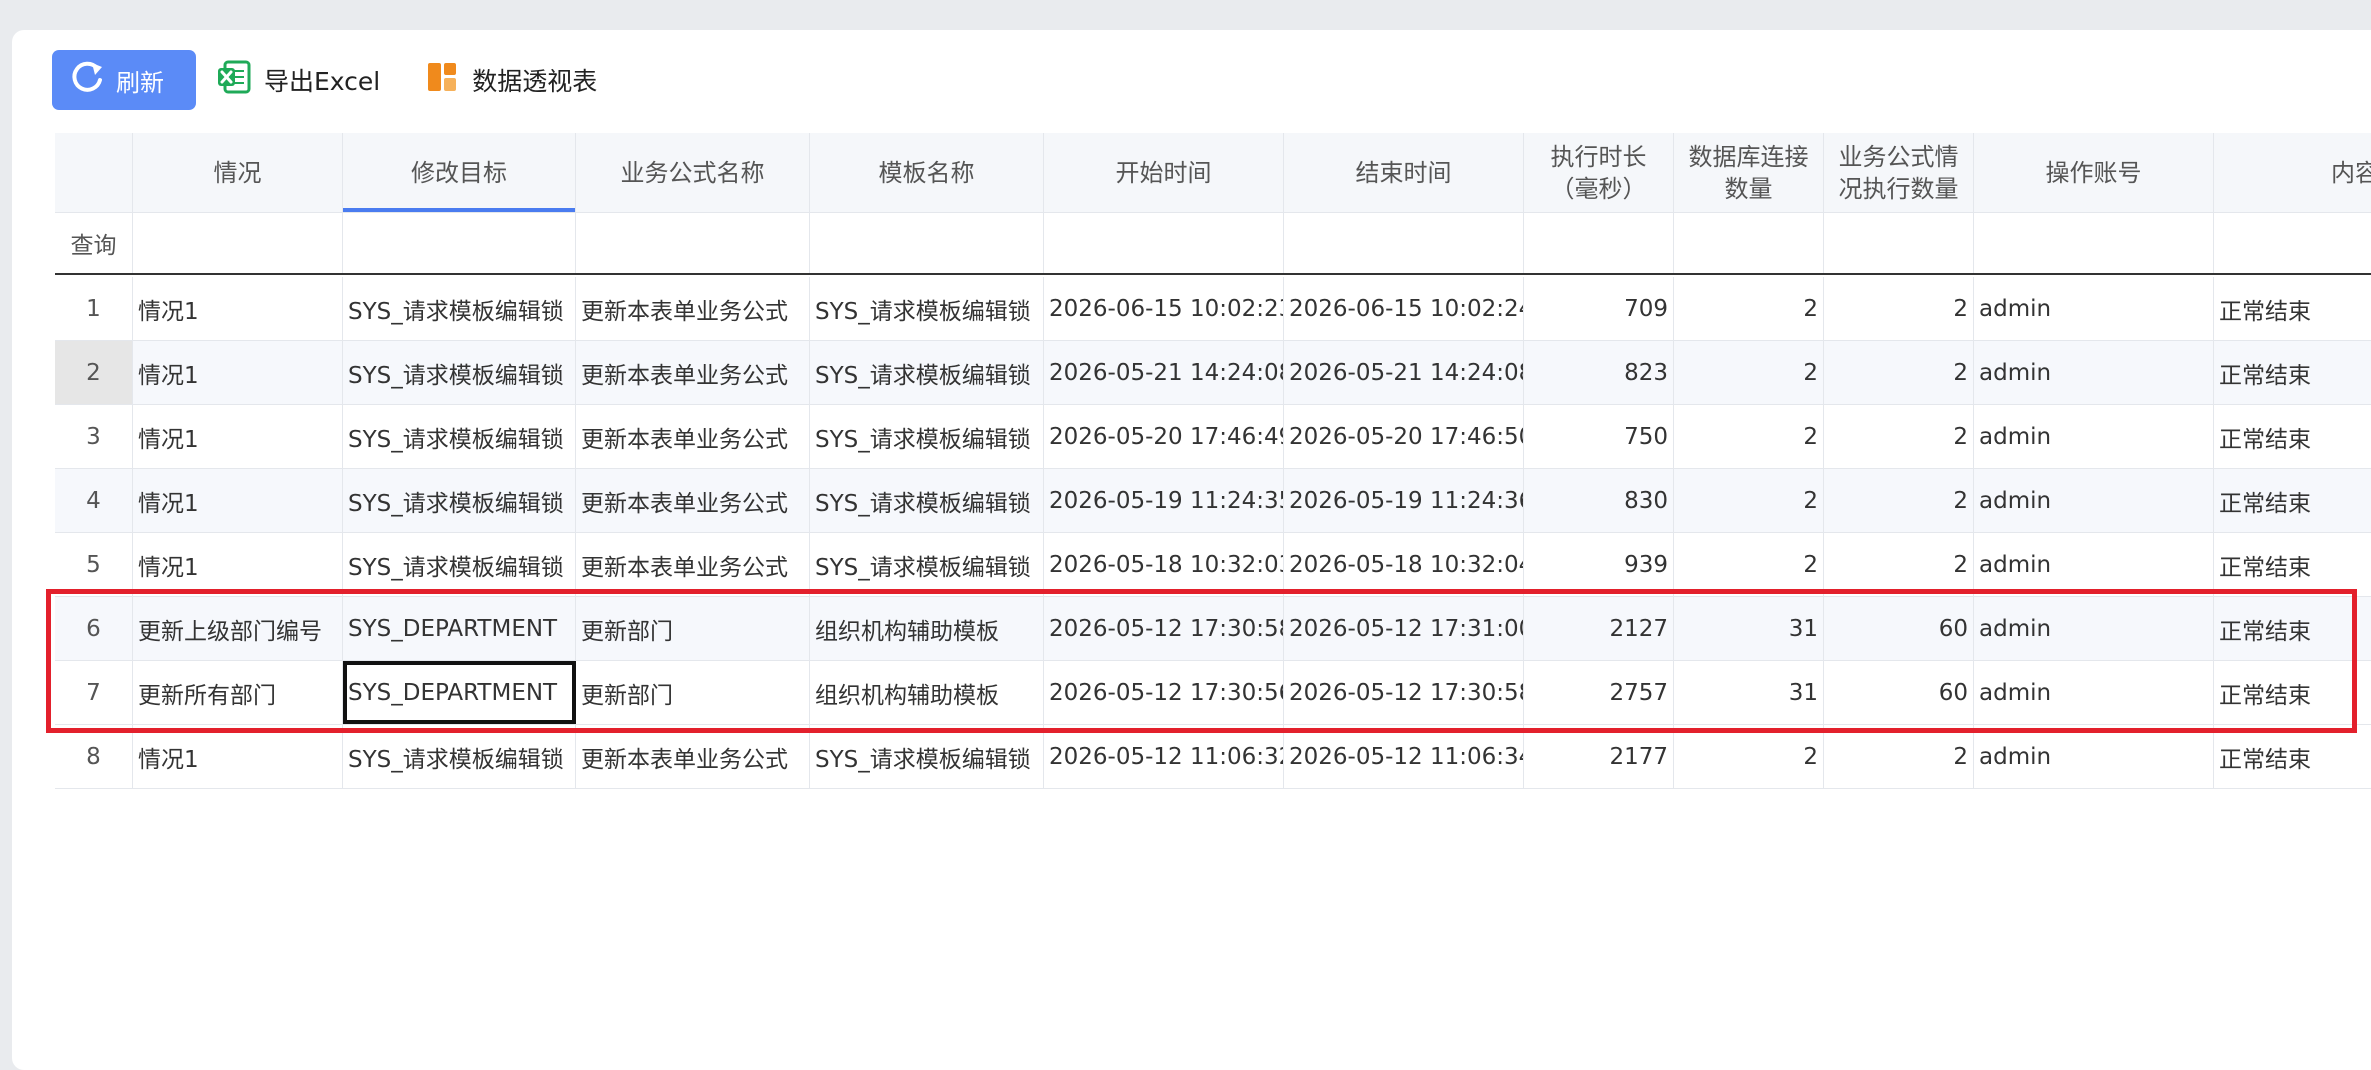  I want to click on cell-start-time: 2026-05-18 10:32:03, so click(1164, 564).